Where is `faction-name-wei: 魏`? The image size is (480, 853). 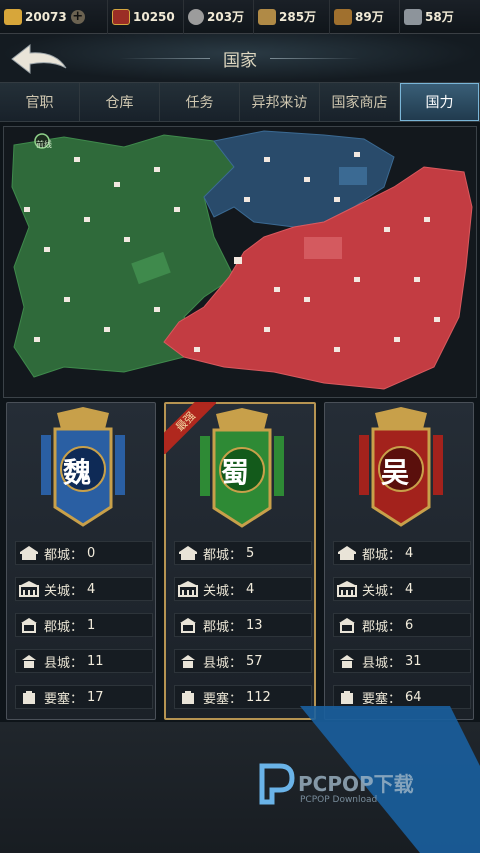 faction-name-wei: 魏 is located at coordinates (77, 472).